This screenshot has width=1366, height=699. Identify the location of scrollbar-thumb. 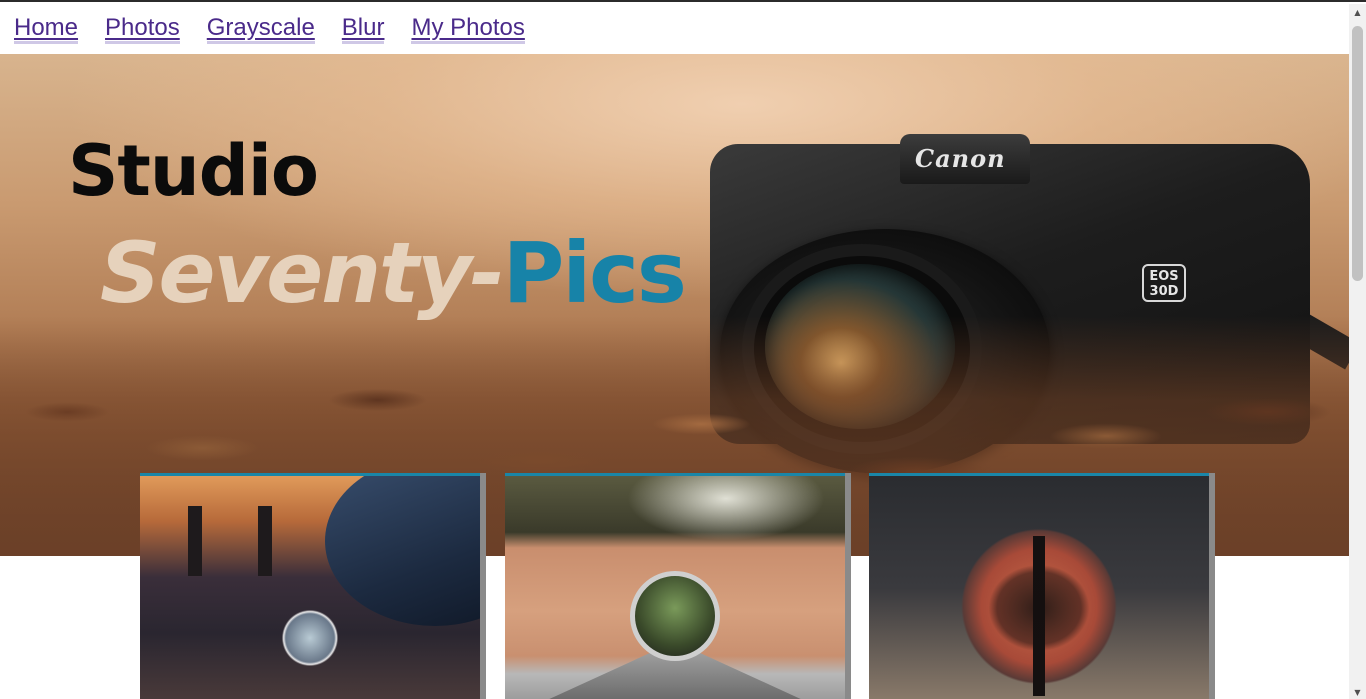
(1357, 153).